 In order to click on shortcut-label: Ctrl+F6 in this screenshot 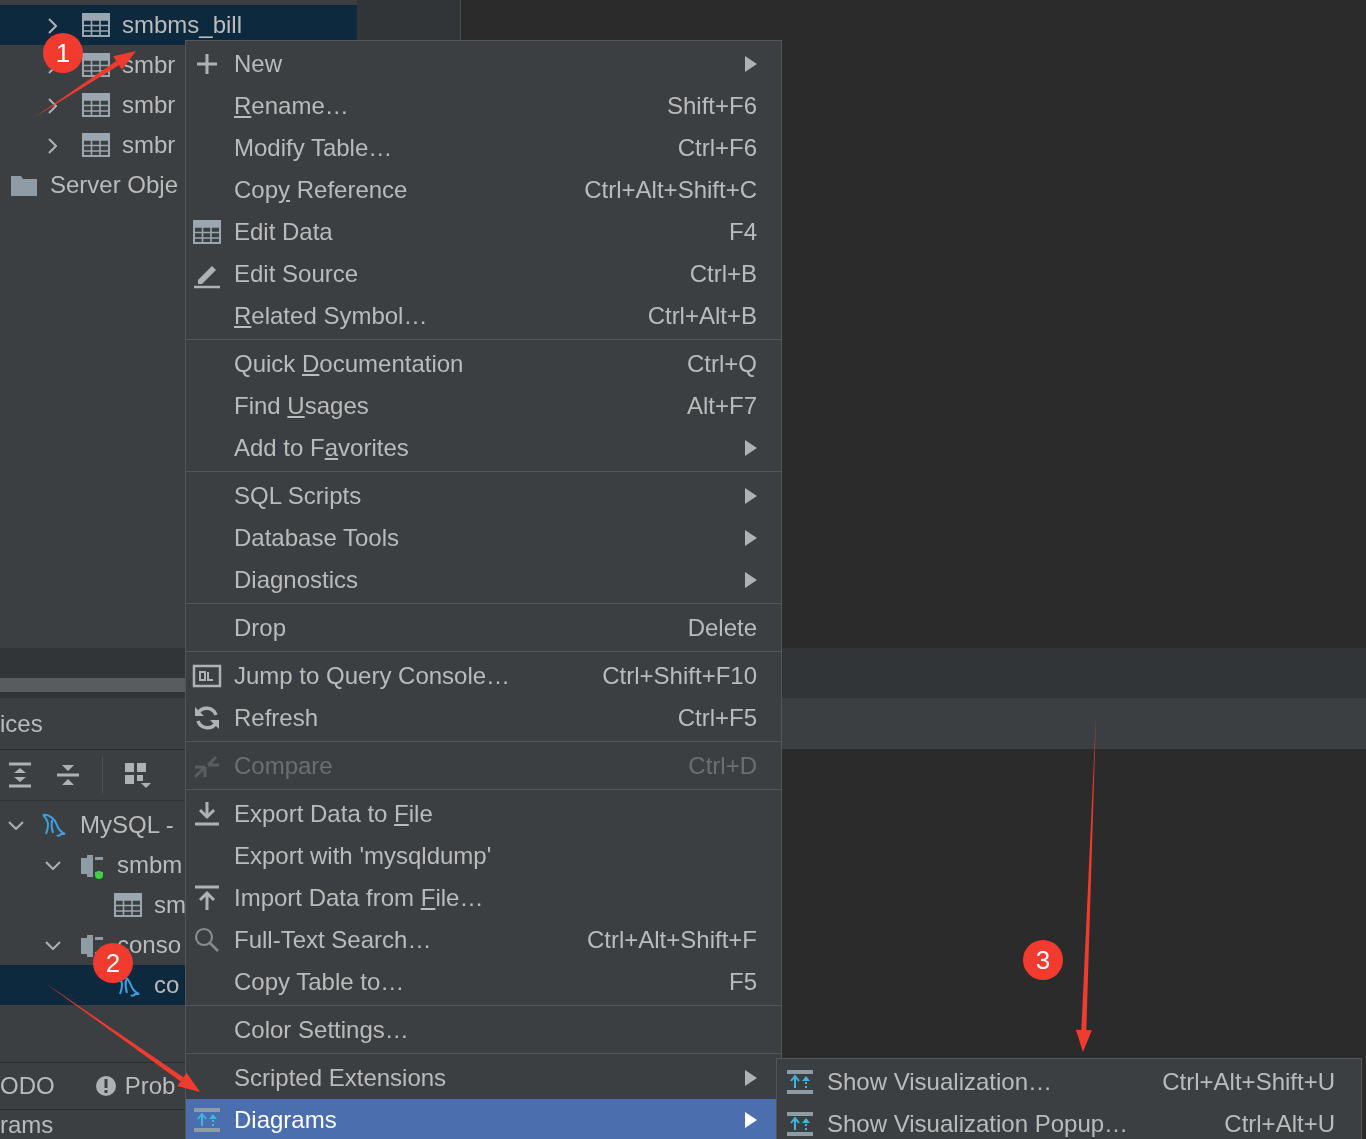, I will do `click(717, 148)`.